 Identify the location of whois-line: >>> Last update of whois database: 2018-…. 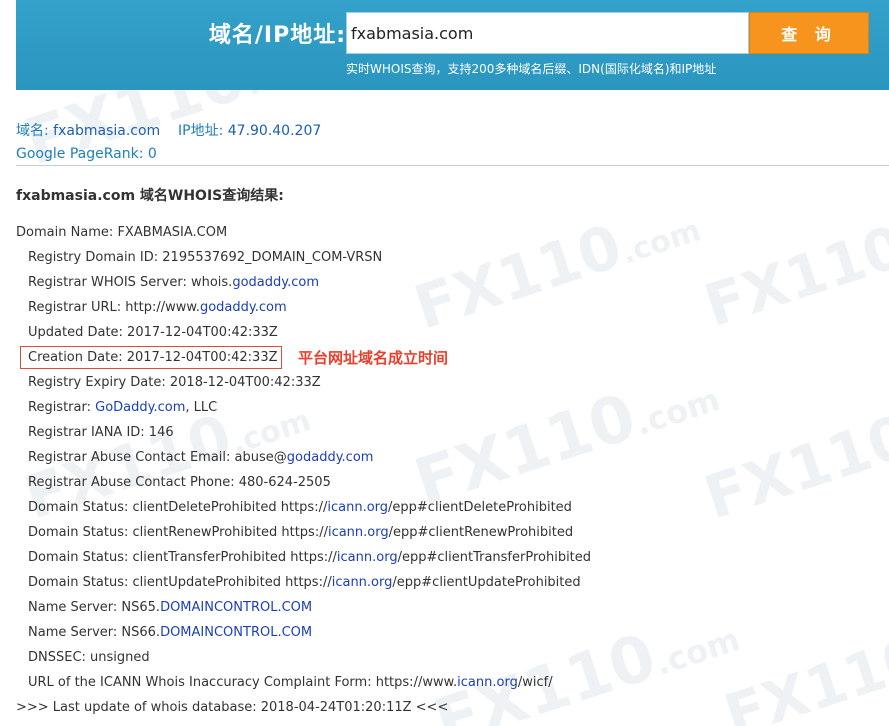
(232, 707).